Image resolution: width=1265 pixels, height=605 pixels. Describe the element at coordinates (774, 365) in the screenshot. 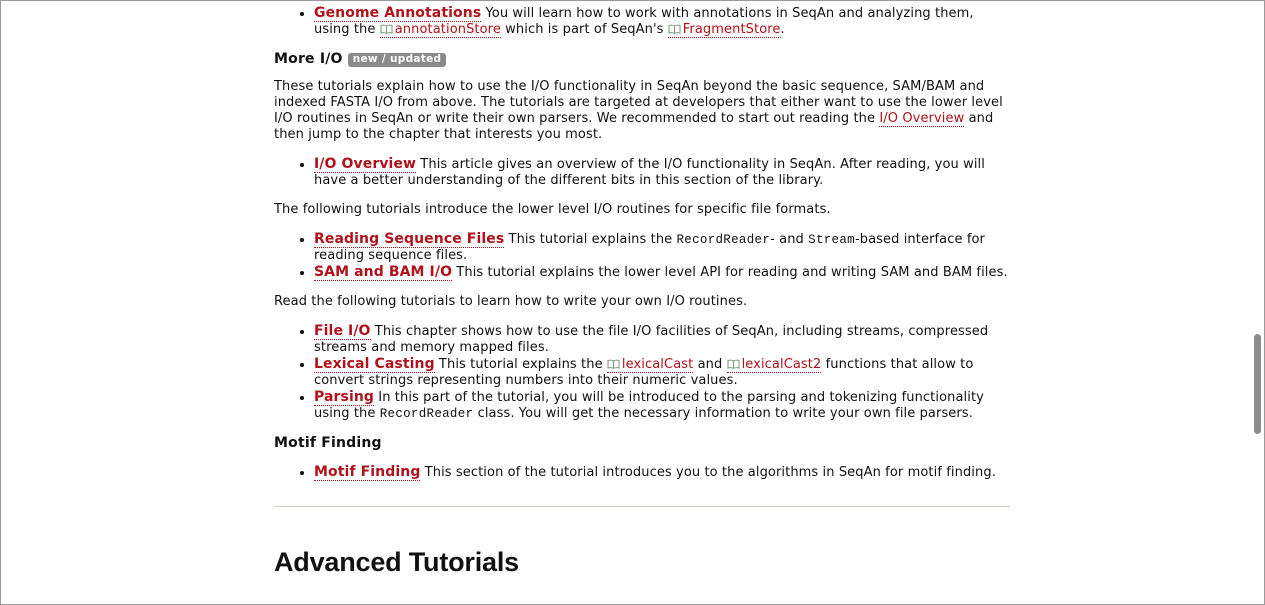

I see `link-lexical-cast2: lexicalCast2` at that location.